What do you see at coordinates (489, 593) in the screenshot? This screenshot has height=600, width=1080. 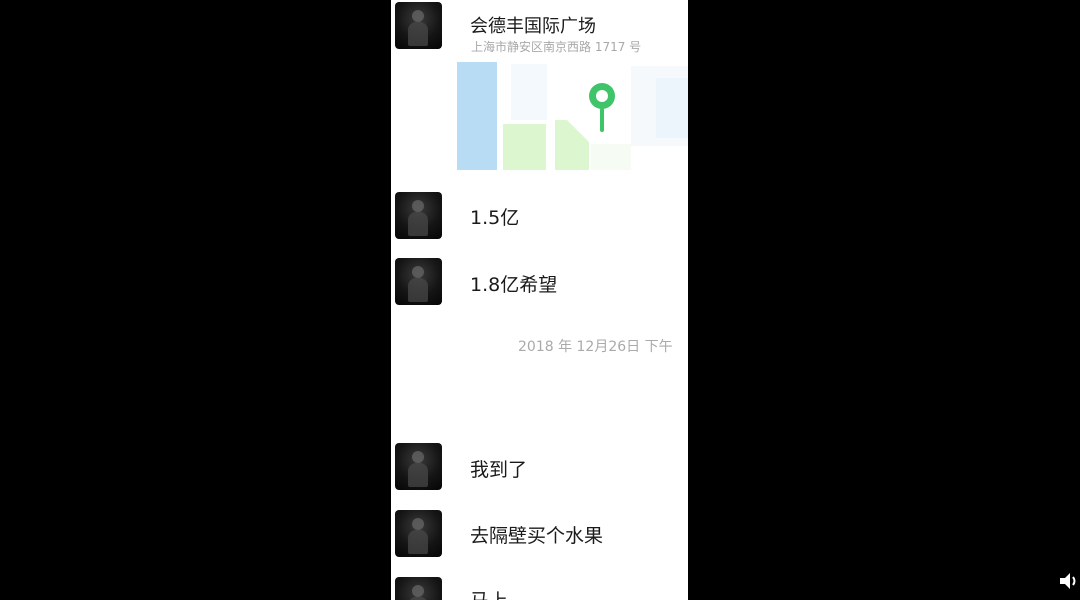 I see `message-text: 马上` at bounding box center [489, 593].